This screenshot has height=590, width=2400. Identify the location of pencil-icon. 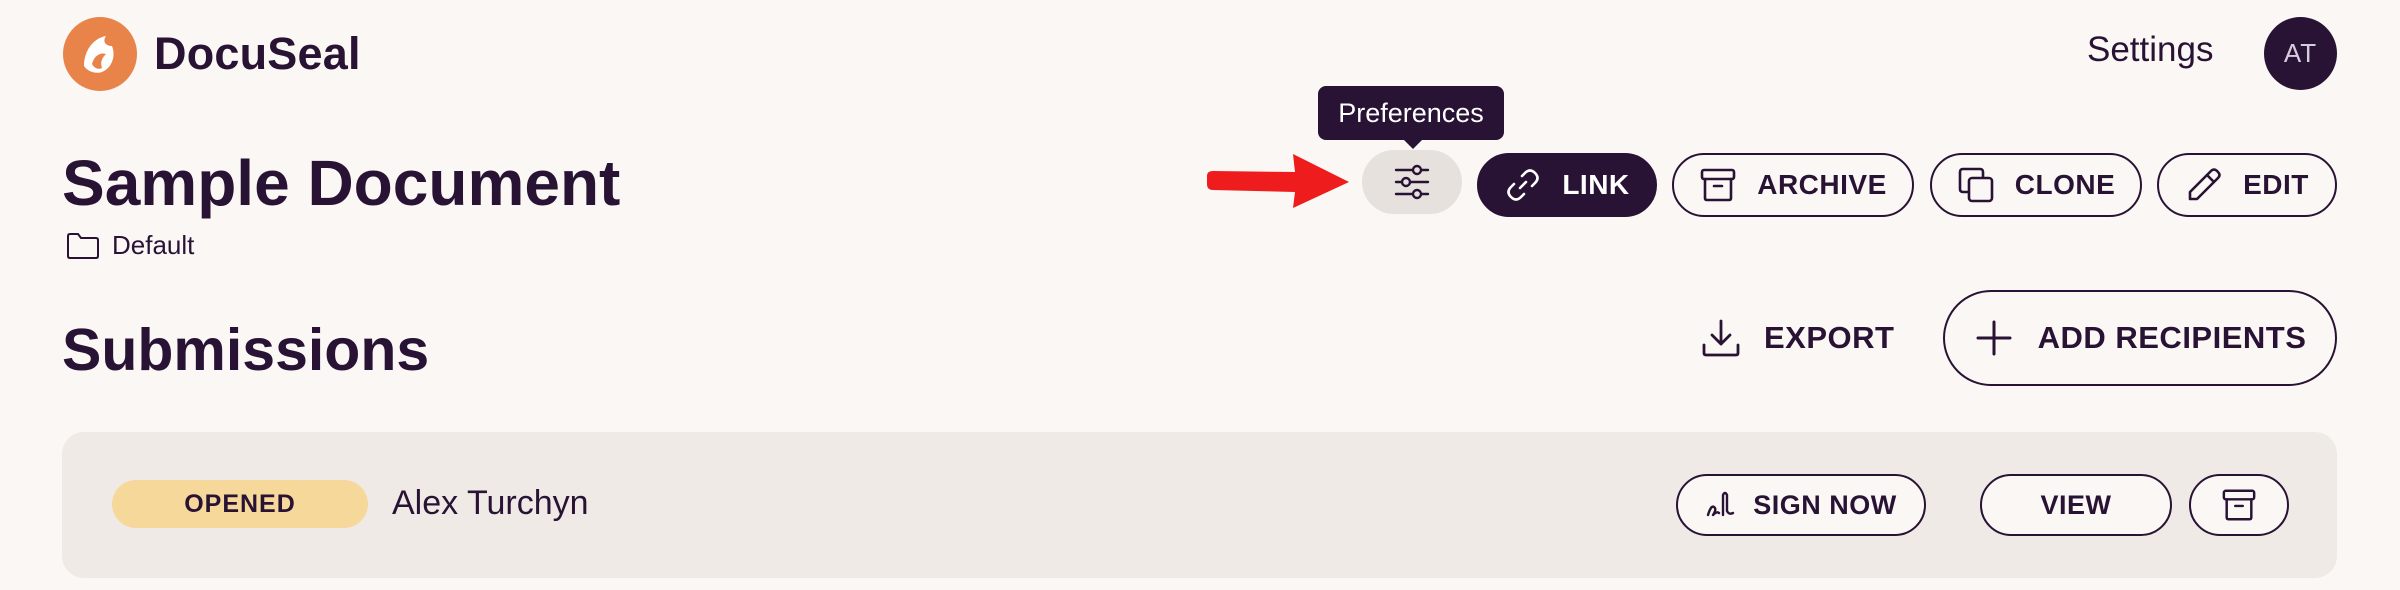
(2204, 184).